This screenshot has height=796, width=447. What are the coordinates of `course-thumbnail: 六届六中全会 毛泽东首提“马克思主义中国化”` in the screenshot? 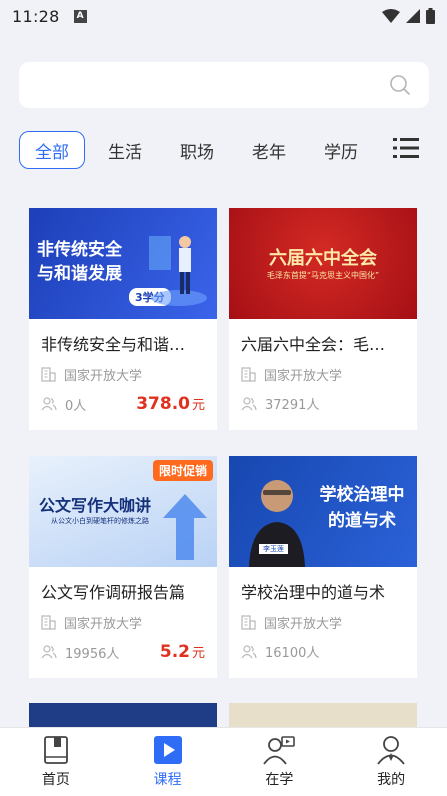 It's located at (323, 263).